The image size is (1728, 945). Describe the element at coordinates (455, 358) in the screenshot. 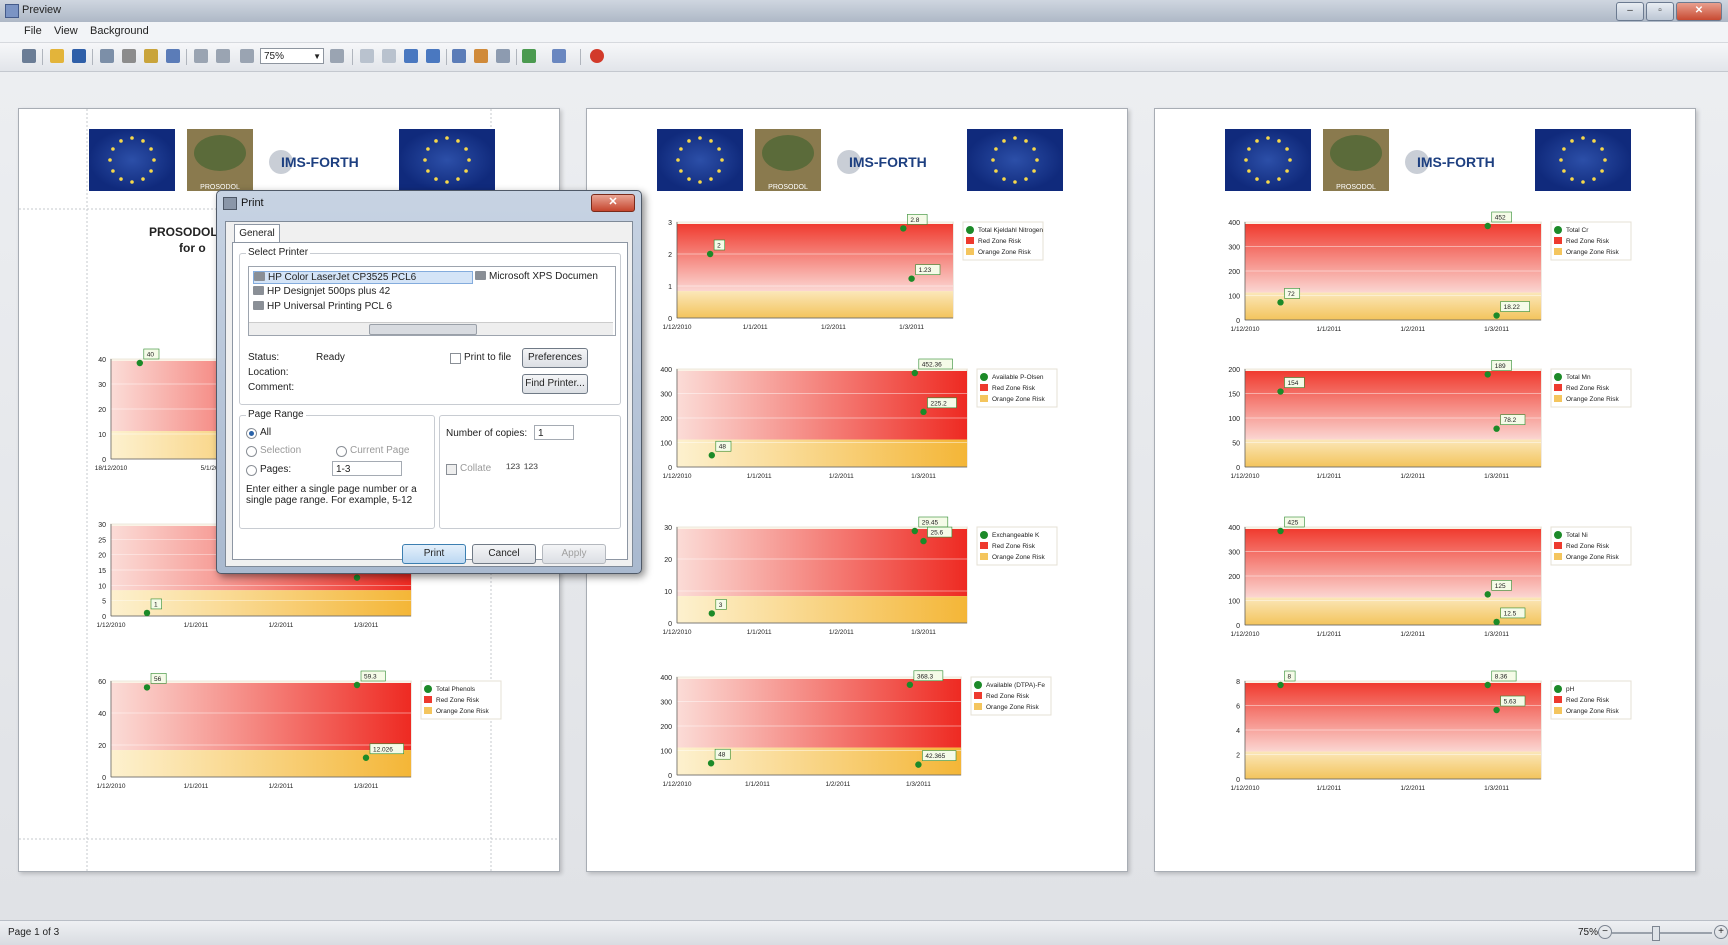

I see `print-to-file-checkbox` at that location.